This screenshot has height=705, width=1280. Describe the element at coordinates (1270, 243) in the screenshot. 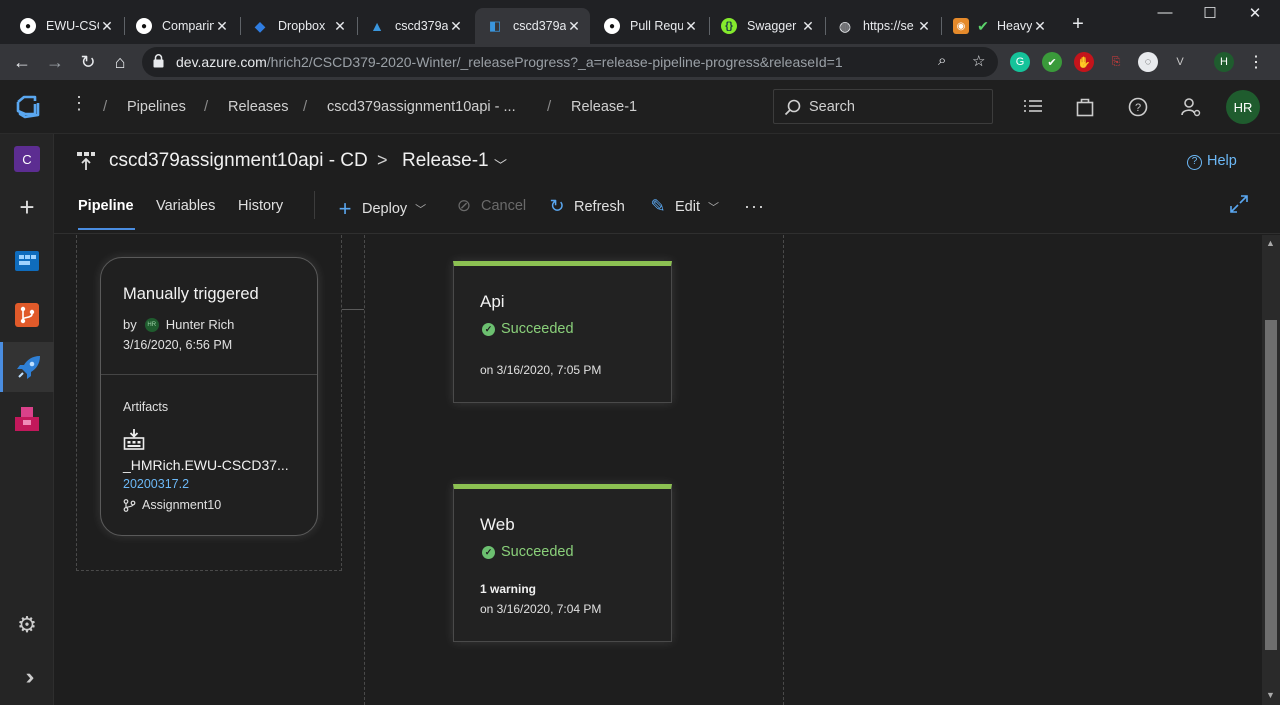

I see `scroll-up-arrow-icon: ▲` at that location.